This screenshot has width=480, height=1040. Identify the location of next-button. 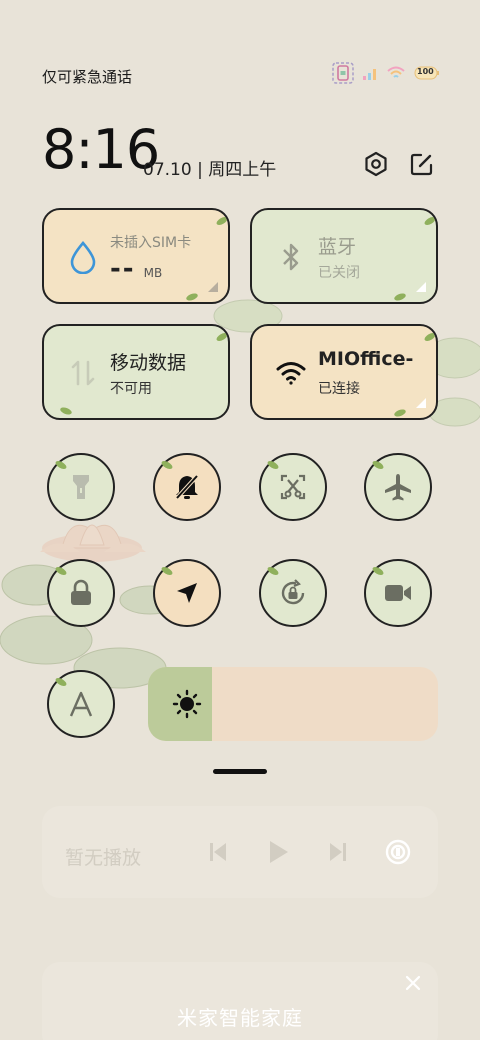
(338, 852).